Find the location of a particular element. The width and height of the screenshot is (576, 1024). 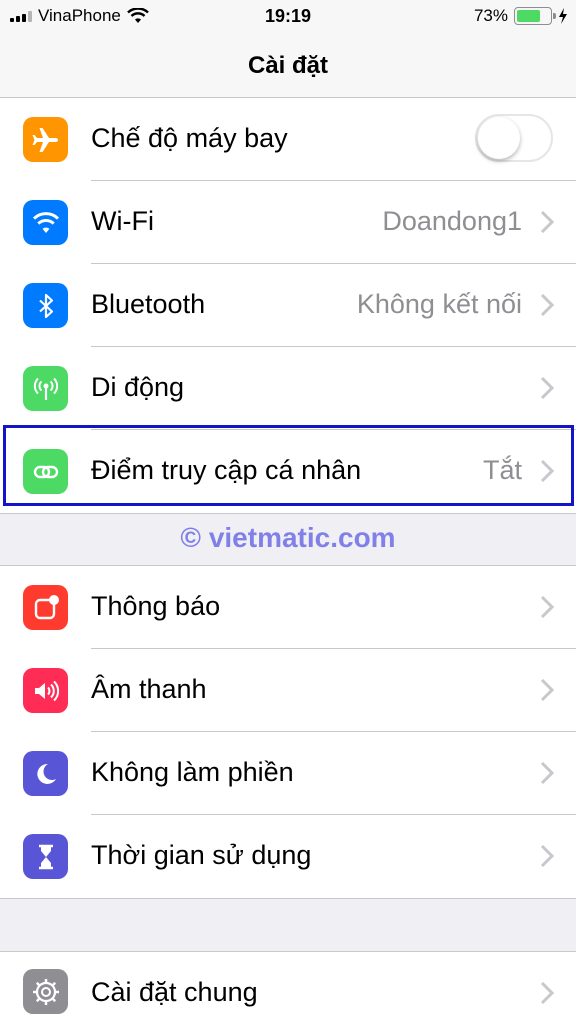

cellular-label: Di động is located at coordinates (138, 387).